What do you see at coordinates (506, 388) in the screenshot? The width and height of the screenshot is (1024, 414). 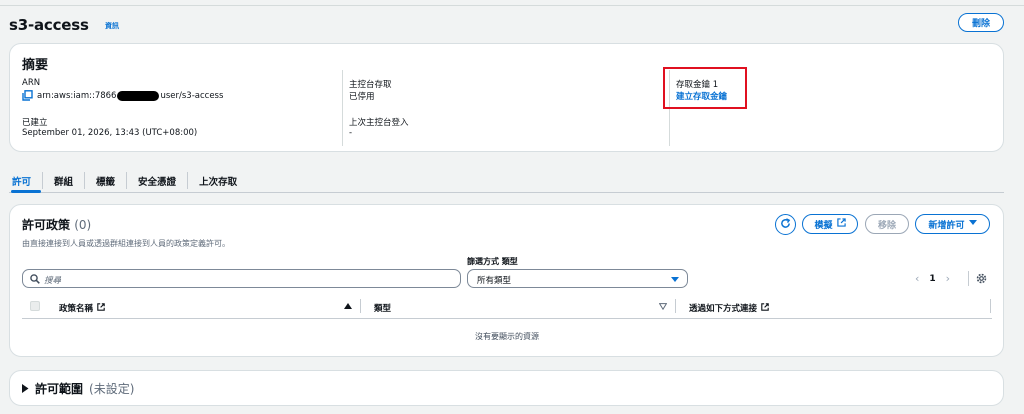 I see `permissions-boundary-card` at bounding box center [506, 388].